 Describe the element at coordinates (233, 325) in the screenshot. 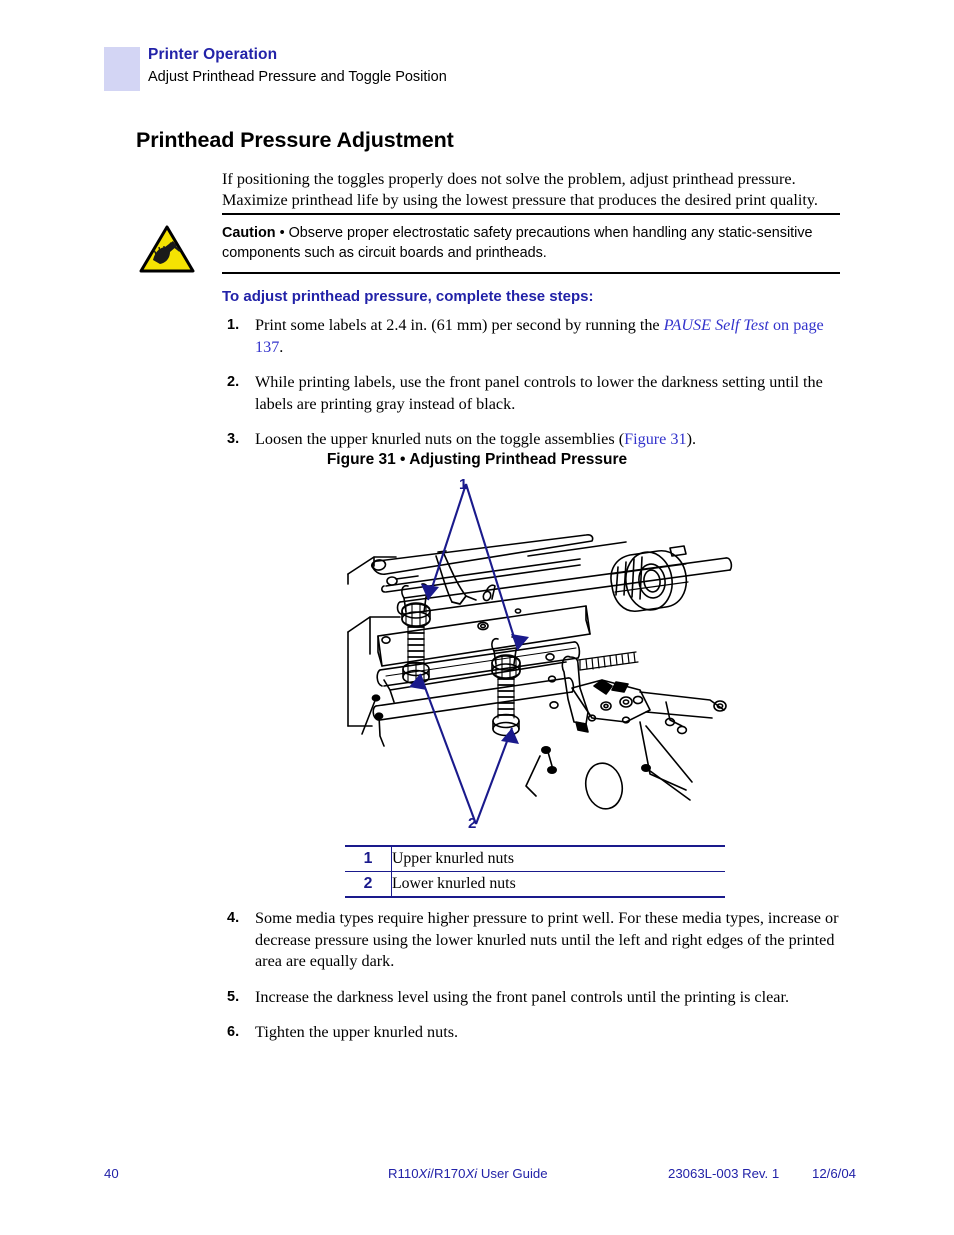

I see `step-number: 1.` at that location.